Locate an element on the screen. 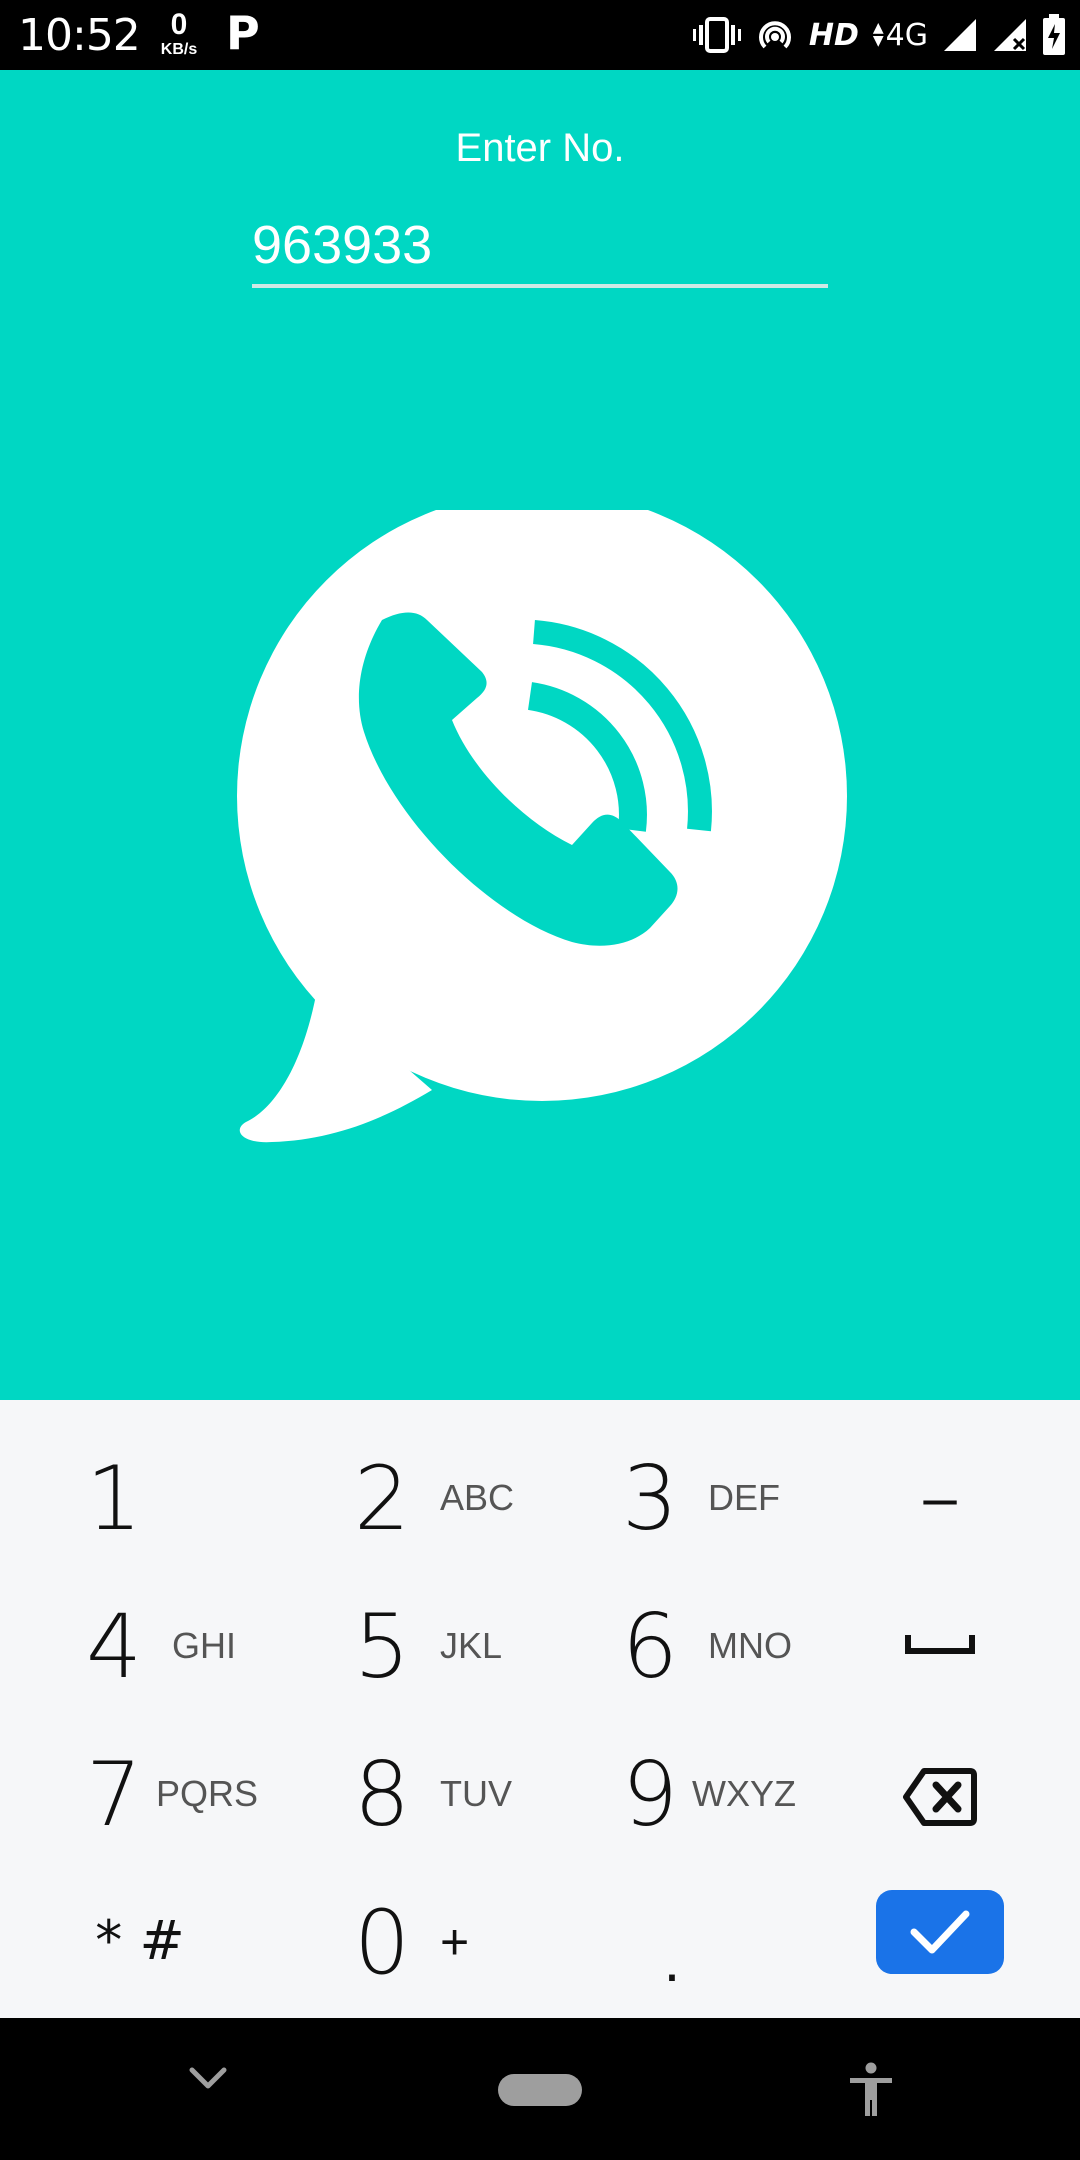 The image size is (1080, 2160). backspace-icon is located at coordinates (940, 1797).